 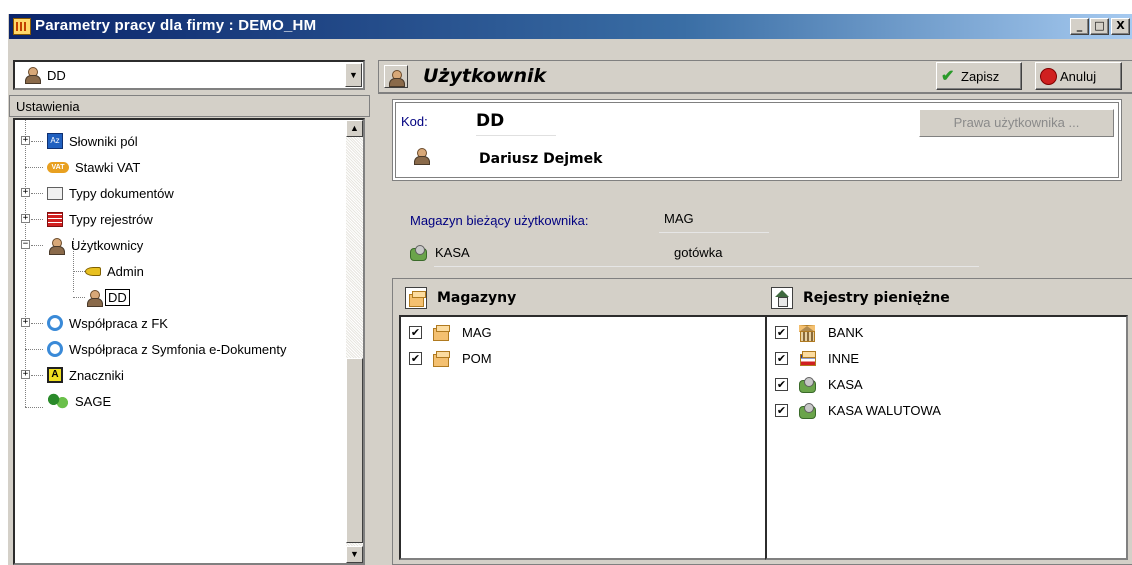 I want to click on cancel-button: Anuluj, so click(x=1078, y=76).